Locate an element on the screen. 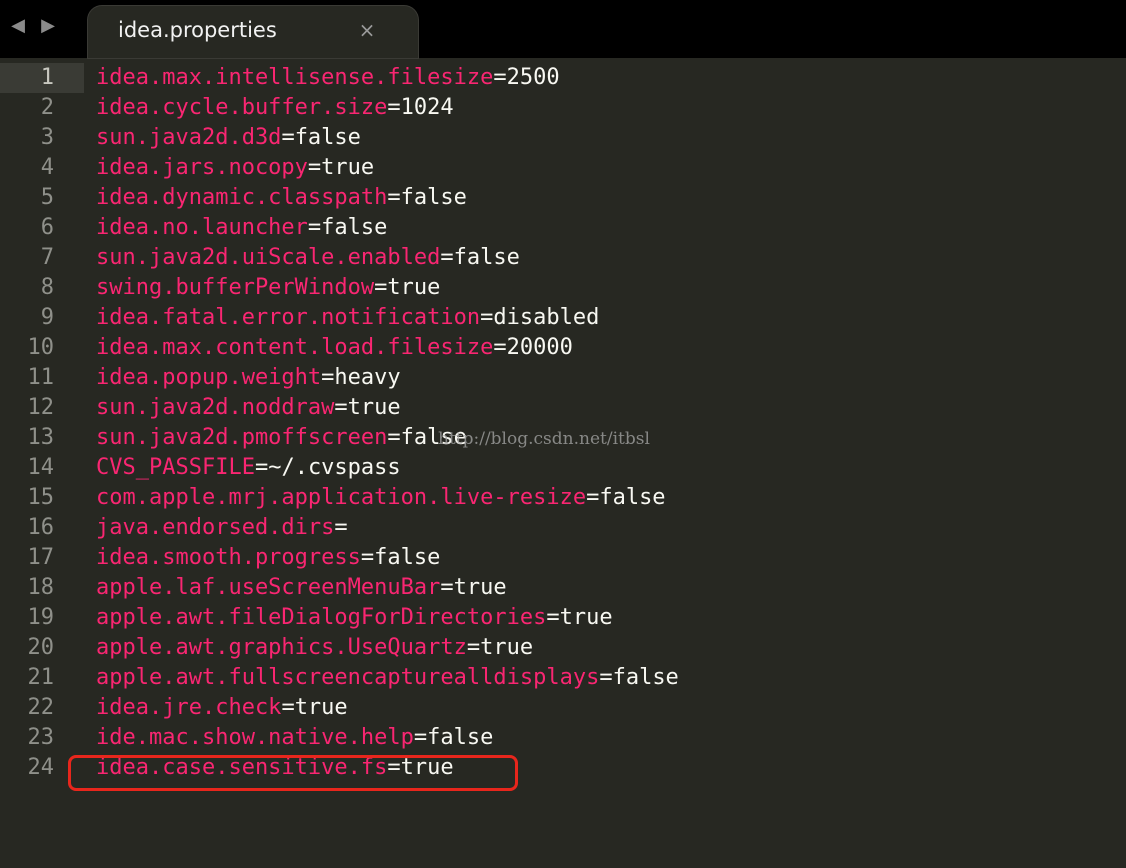  line-number: 5 is located at coordinates (47, 197).